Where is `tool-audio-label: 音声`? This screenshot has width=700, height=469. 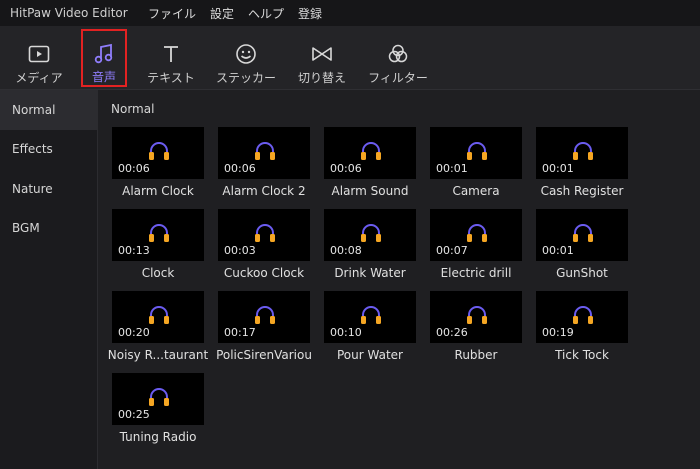 tool-audio-label: 音声 is located at coordinates (103, 77).